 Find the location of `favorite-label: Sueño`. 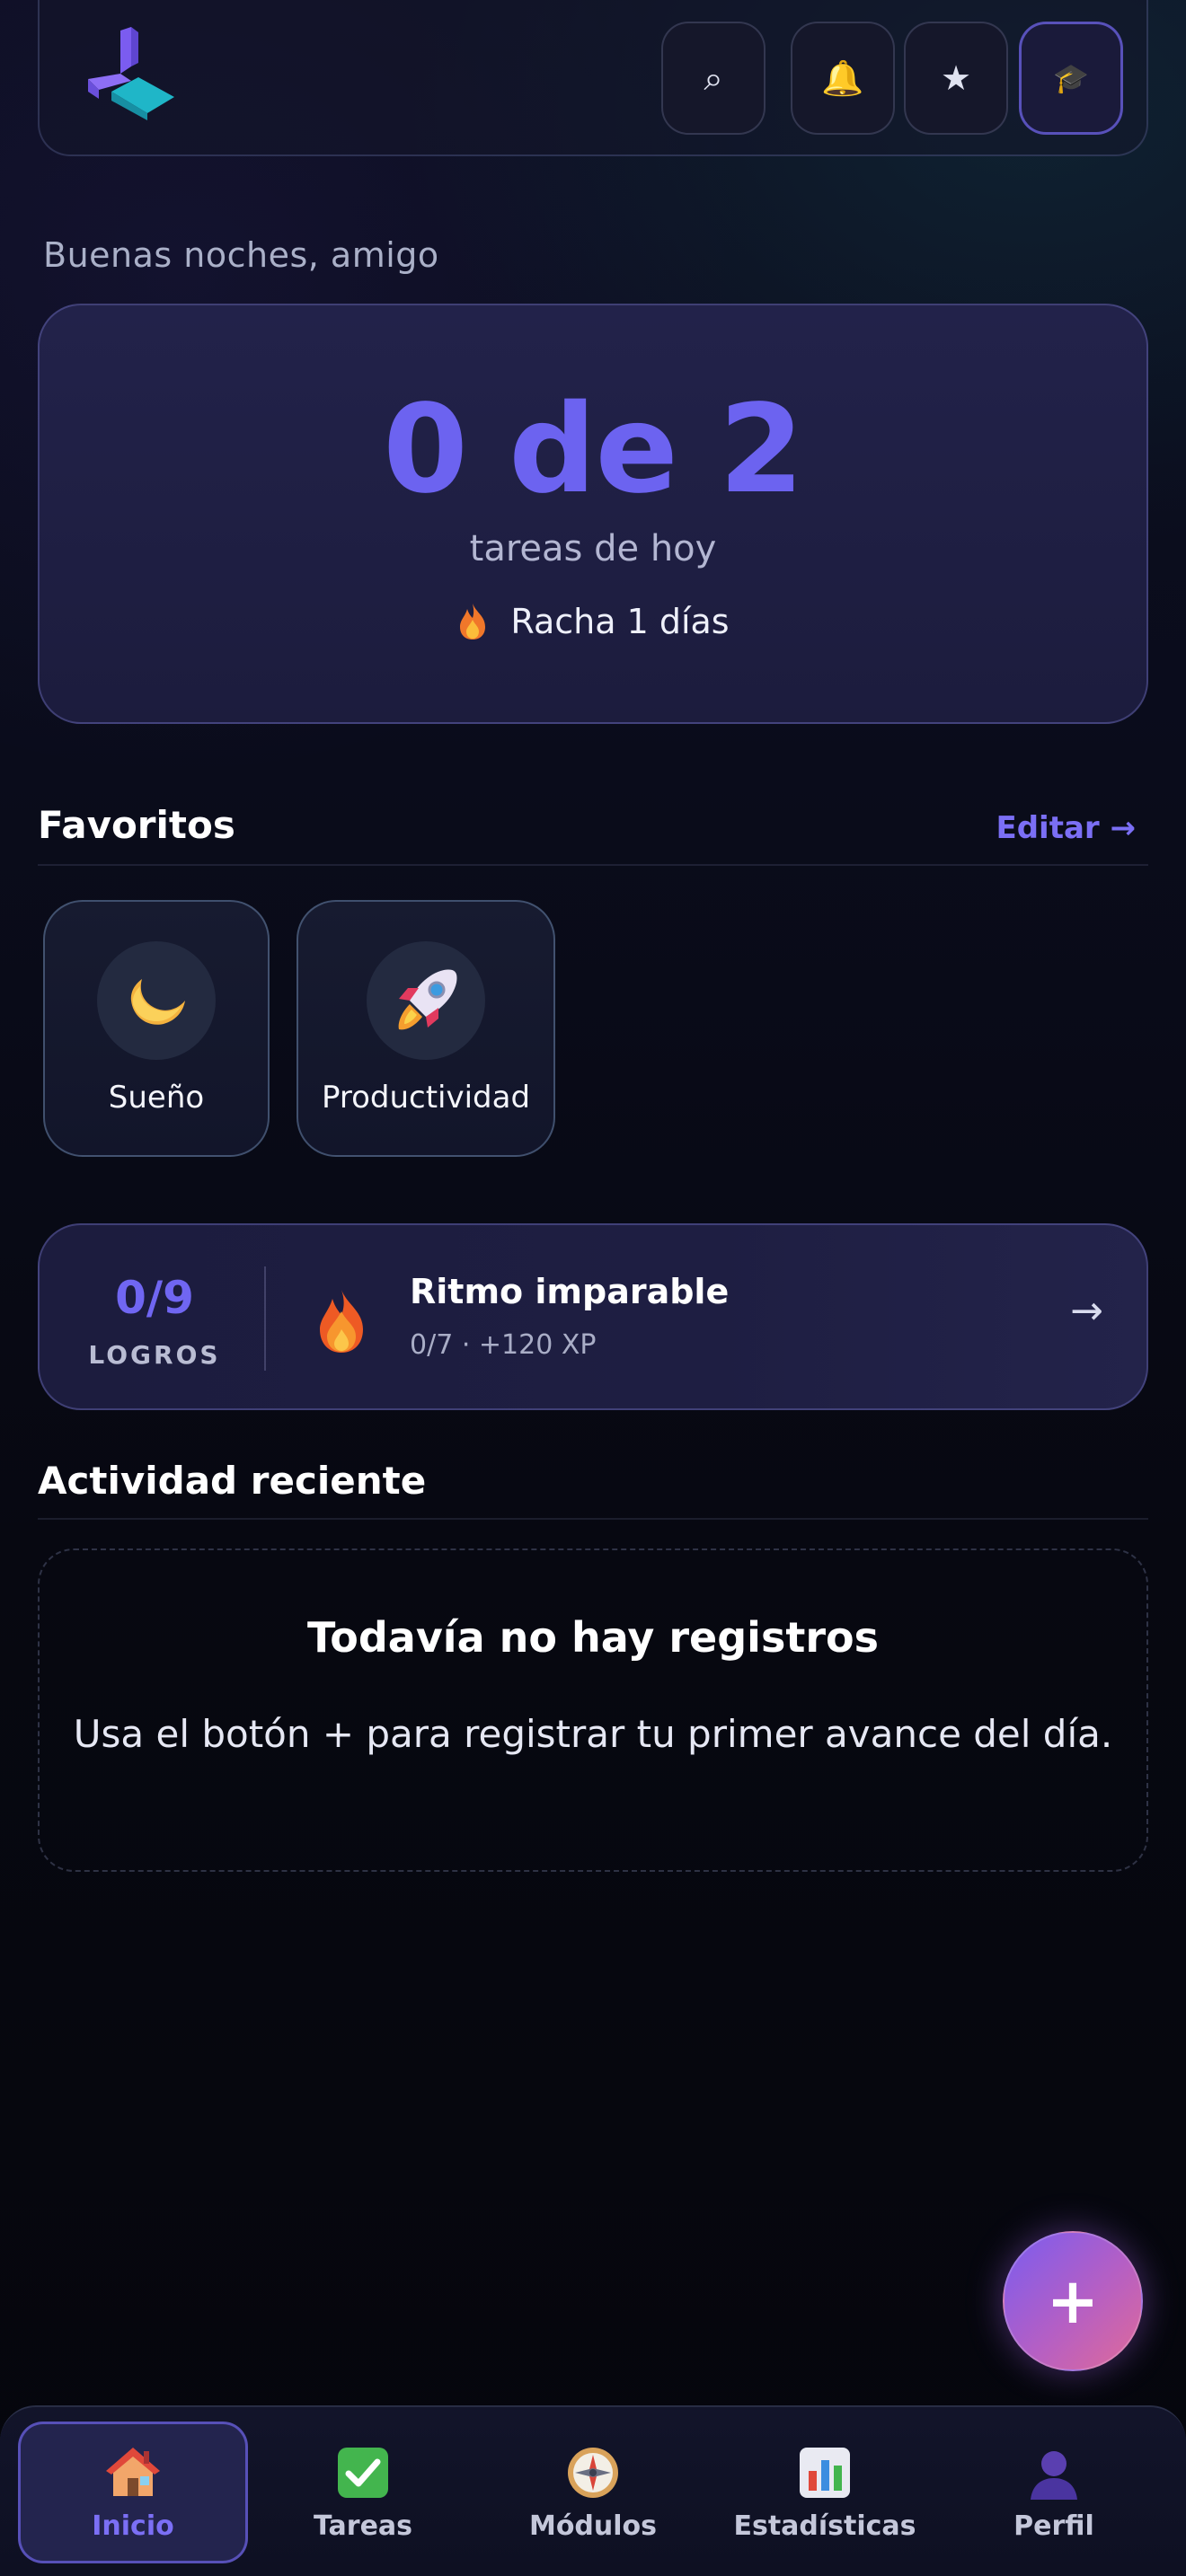

favorite-label: Sueño is located at coordinates (156, 1098).